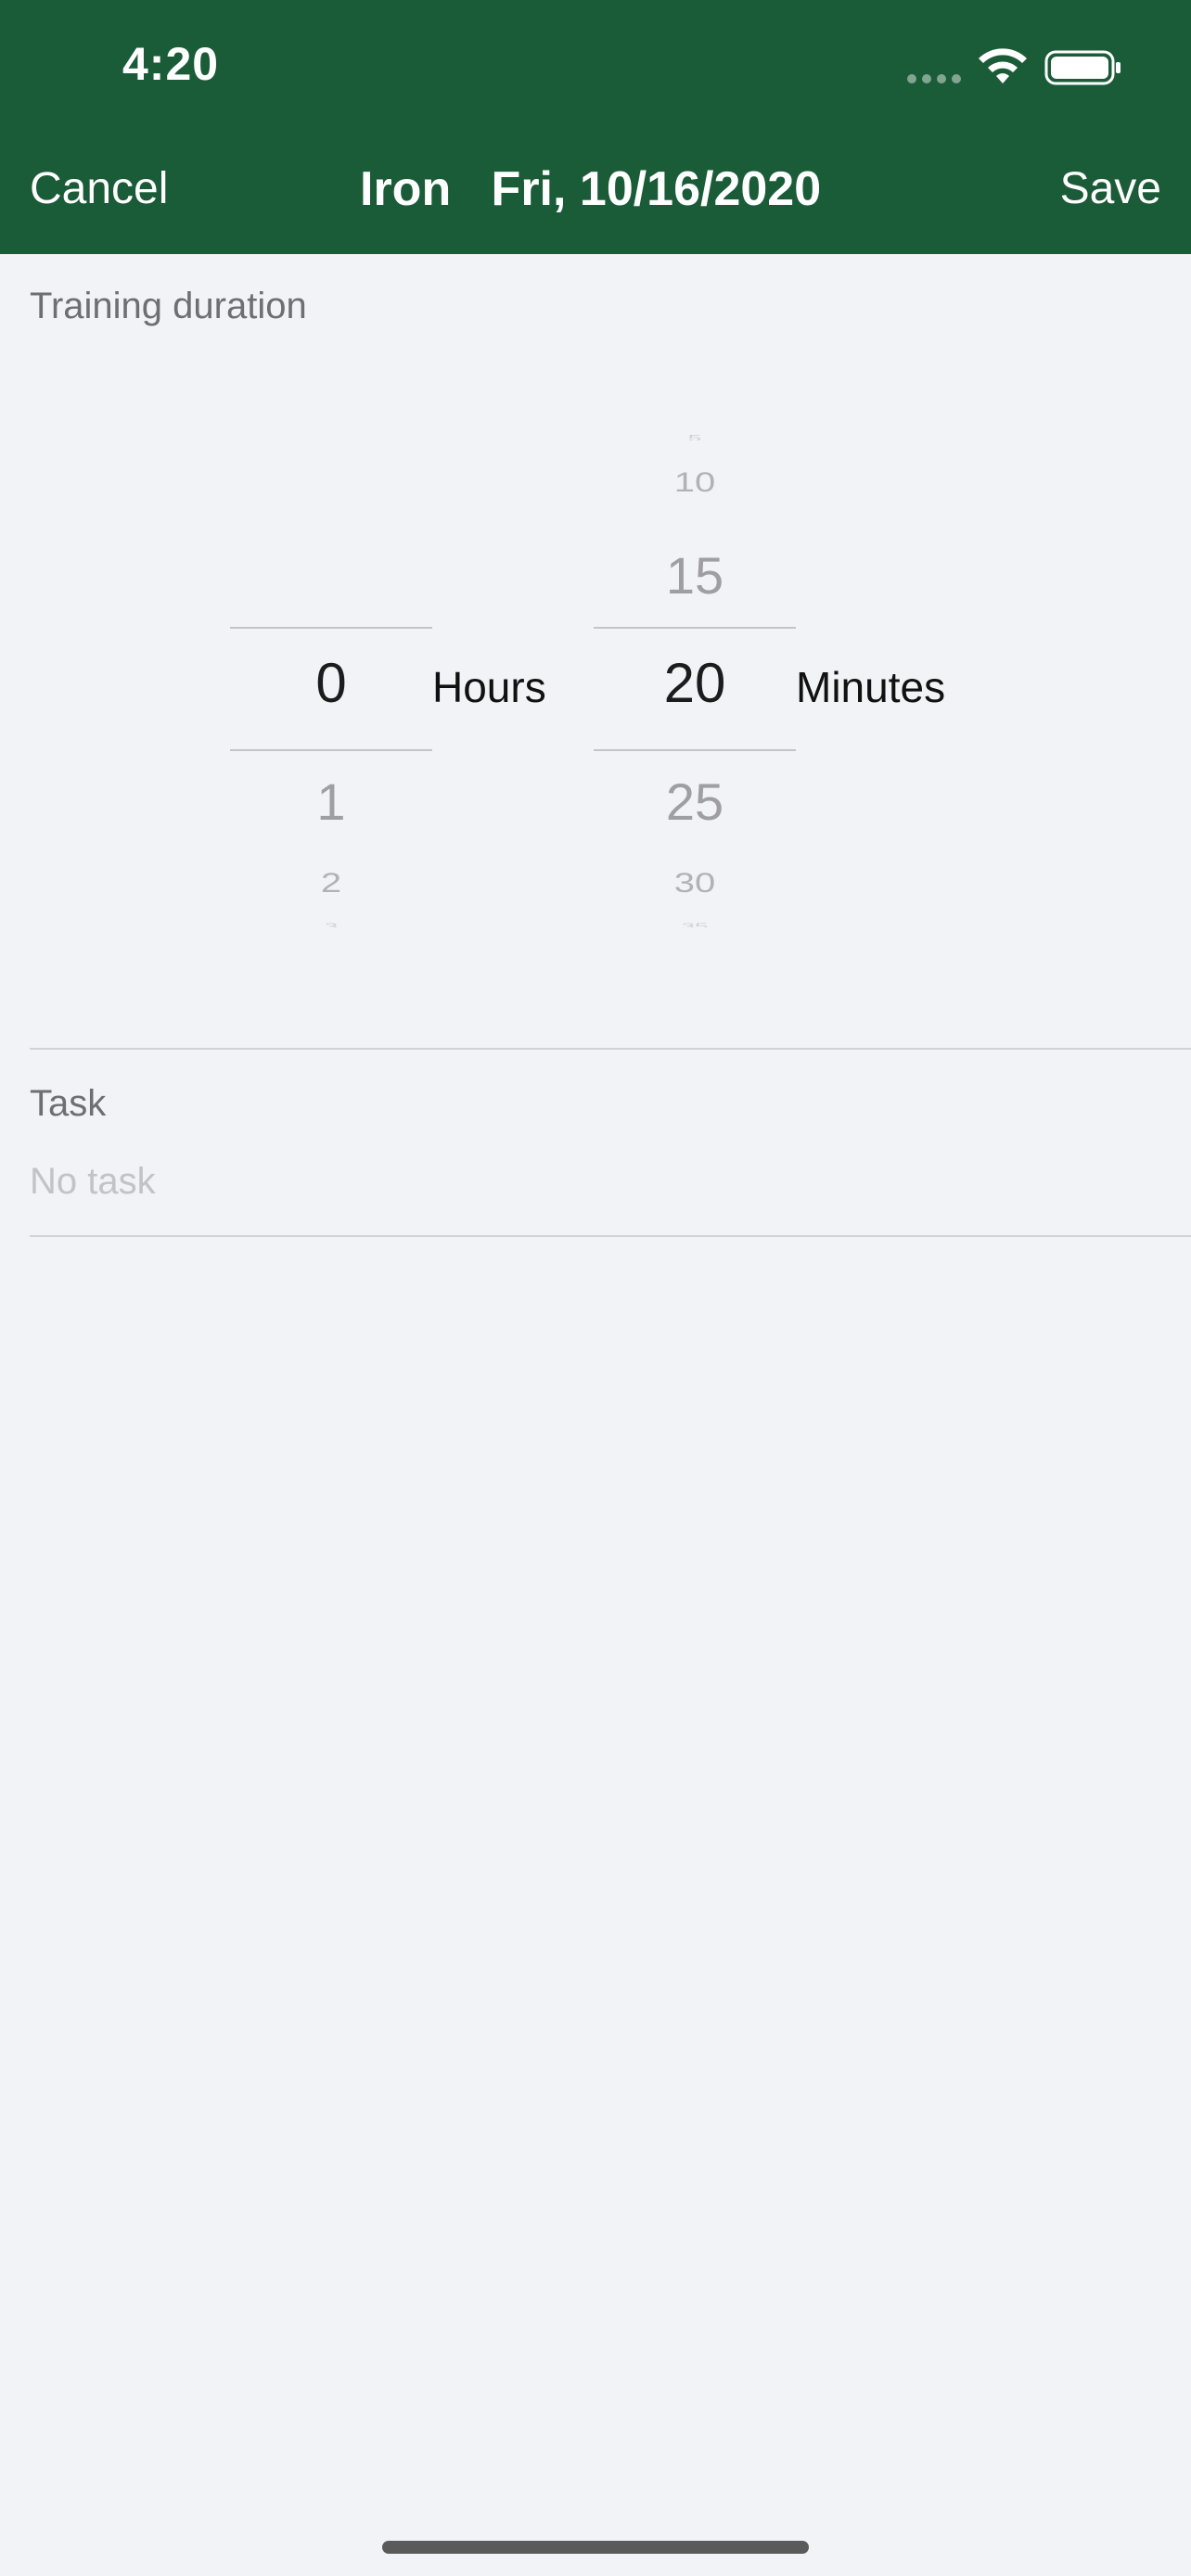  I want to click on minutes-option: 30, so click(695, 883).